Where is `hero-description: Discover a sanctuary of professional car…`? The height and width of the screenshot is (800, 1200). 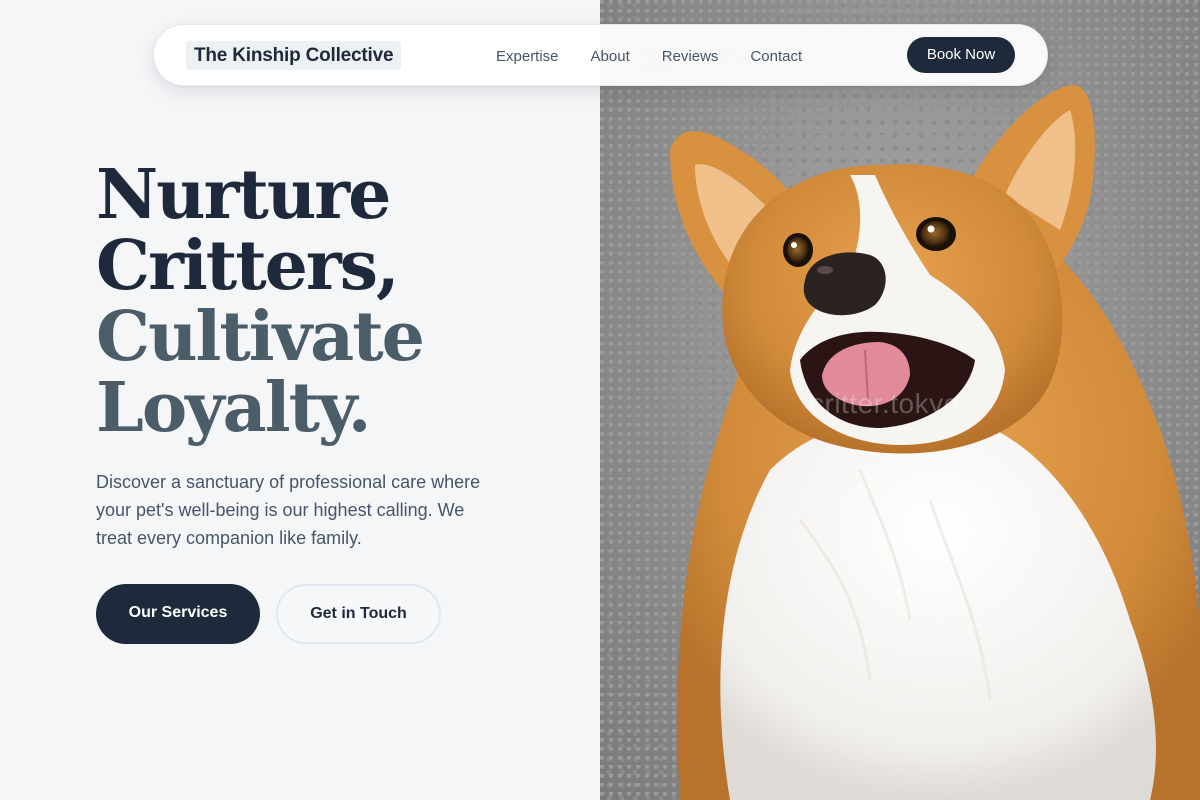
hero-description: Discover a sanctuary of professional car… is located at coordinates (288, 510).